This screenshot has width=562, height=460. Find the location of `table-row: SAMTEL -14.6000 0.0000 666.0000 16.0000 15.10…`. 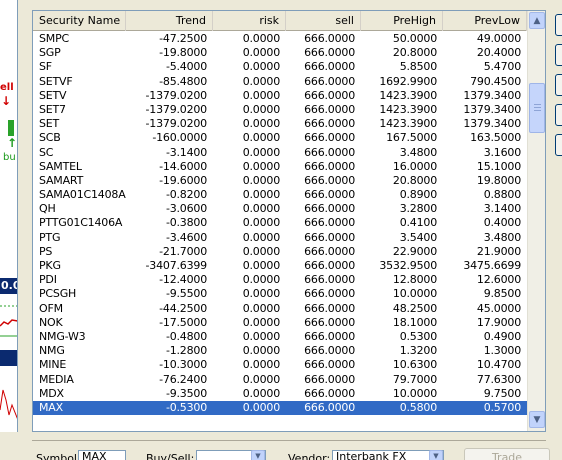

table-row: SAMTEL -14.6000 0.0000 666.0000 16.0000 15.10… is located at coordinates (280, 167).